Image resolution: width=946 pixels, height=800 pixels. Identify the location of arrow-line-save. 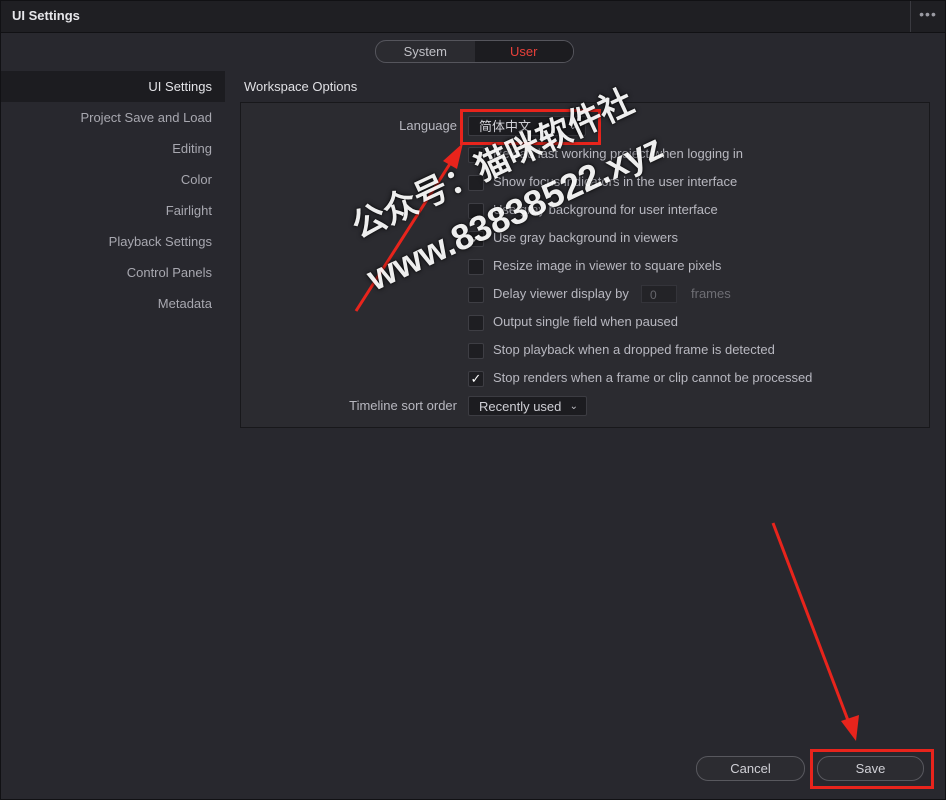
(811, 623).